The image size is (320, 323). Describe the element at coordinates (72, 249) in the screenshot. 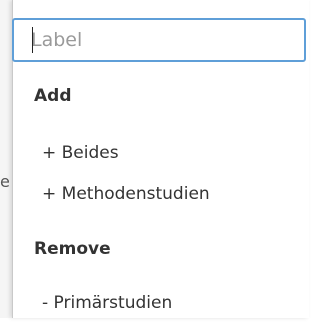

I see `group-header-remove: Remove` at that location.